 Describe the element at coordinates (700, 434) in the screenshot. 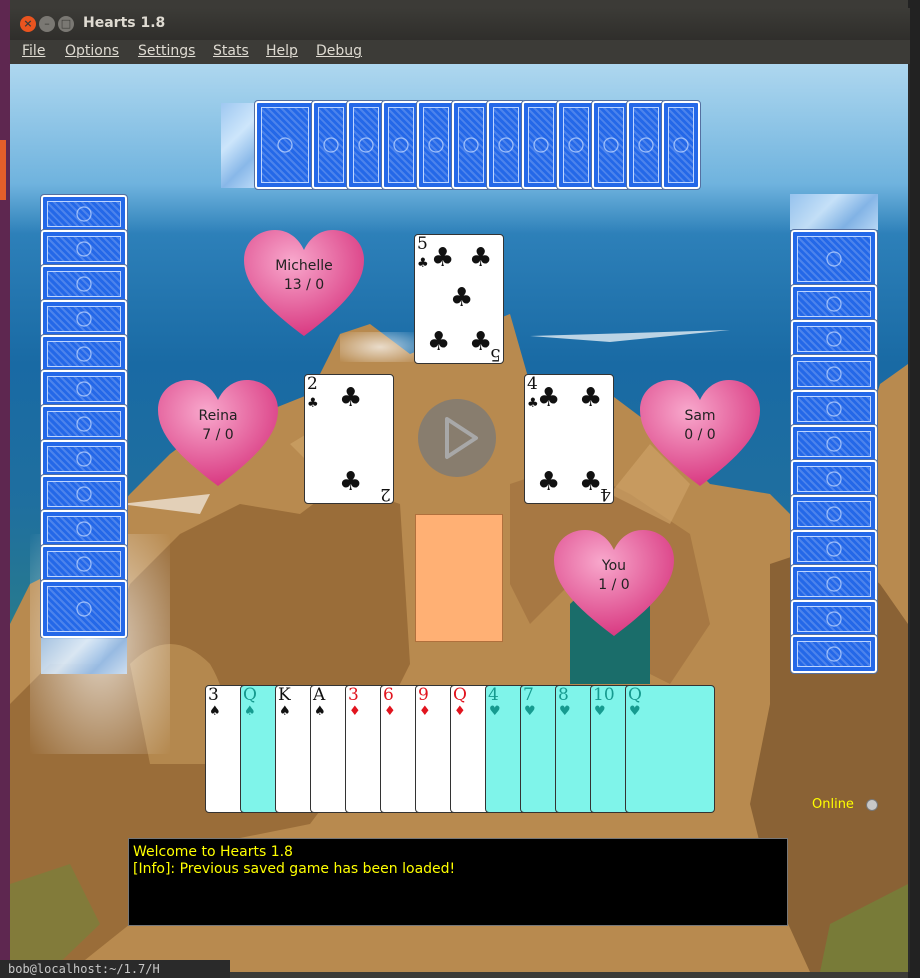

I see `player-heart-sam: Sam 0 / 0` at that location.